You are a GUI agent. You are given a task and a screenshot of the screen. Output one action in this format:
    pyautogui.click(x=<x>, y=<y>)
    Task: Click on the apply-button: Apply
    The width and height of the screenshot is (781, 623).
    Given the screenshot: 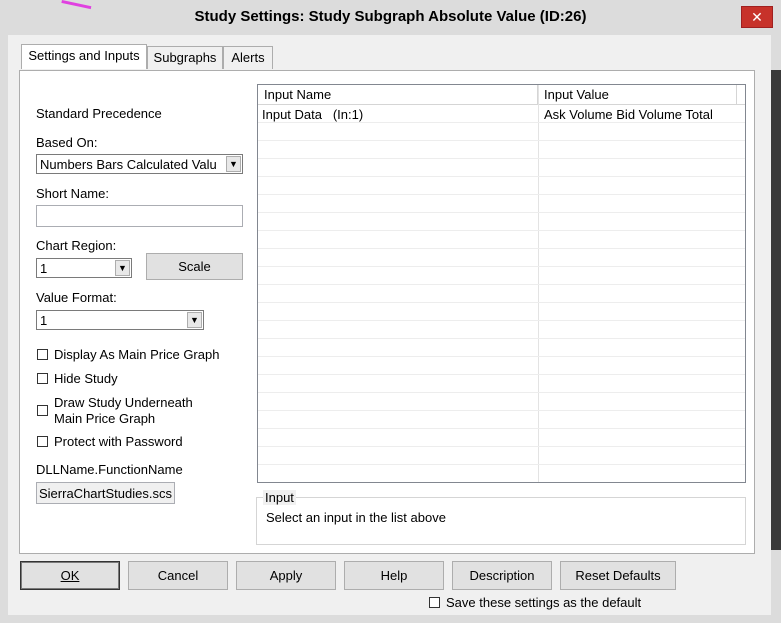 What is the action you would take?
    pyautogui.click(x=286, y=575)
    